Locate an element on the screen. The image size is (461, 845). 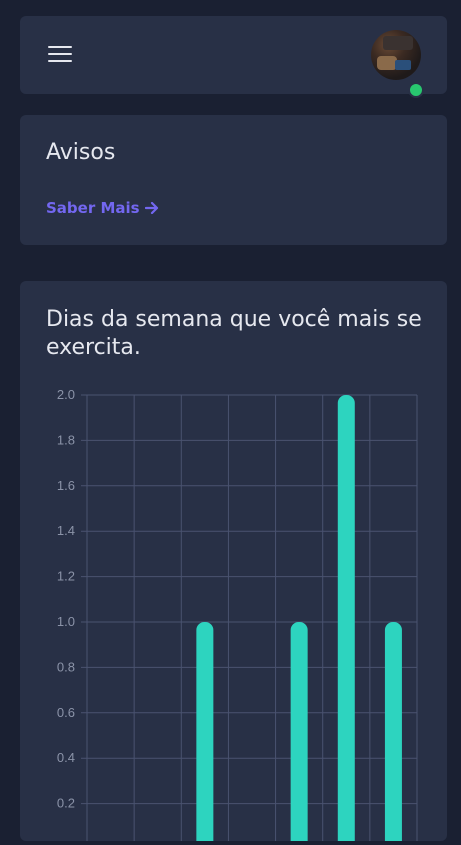
saber-mais-label: Saber Mais is located at coordinates (93, 208).